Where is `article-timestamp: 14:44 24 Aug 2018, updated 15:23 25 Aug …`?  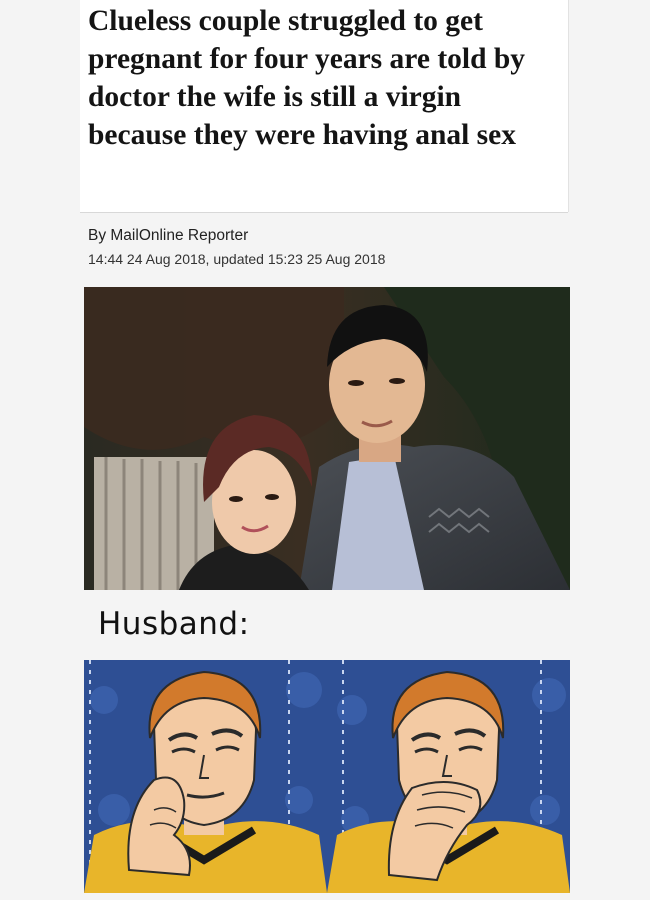
article-timestamp: 14:44 24 Aug 2018, updated 15:23 25 Aug … is located at coordinates (237, 259).